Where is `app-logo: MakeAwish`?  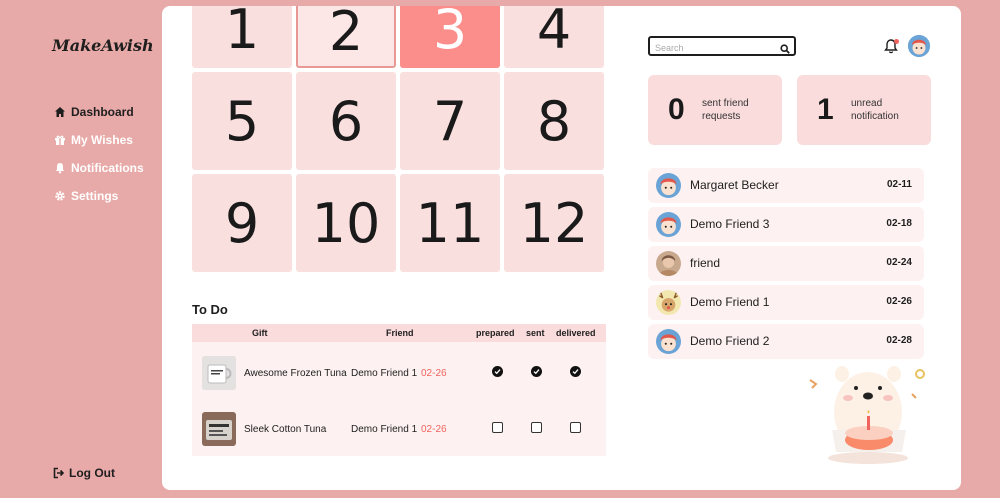
app-logo: MakeAwish is located at coordinates (103, 45).